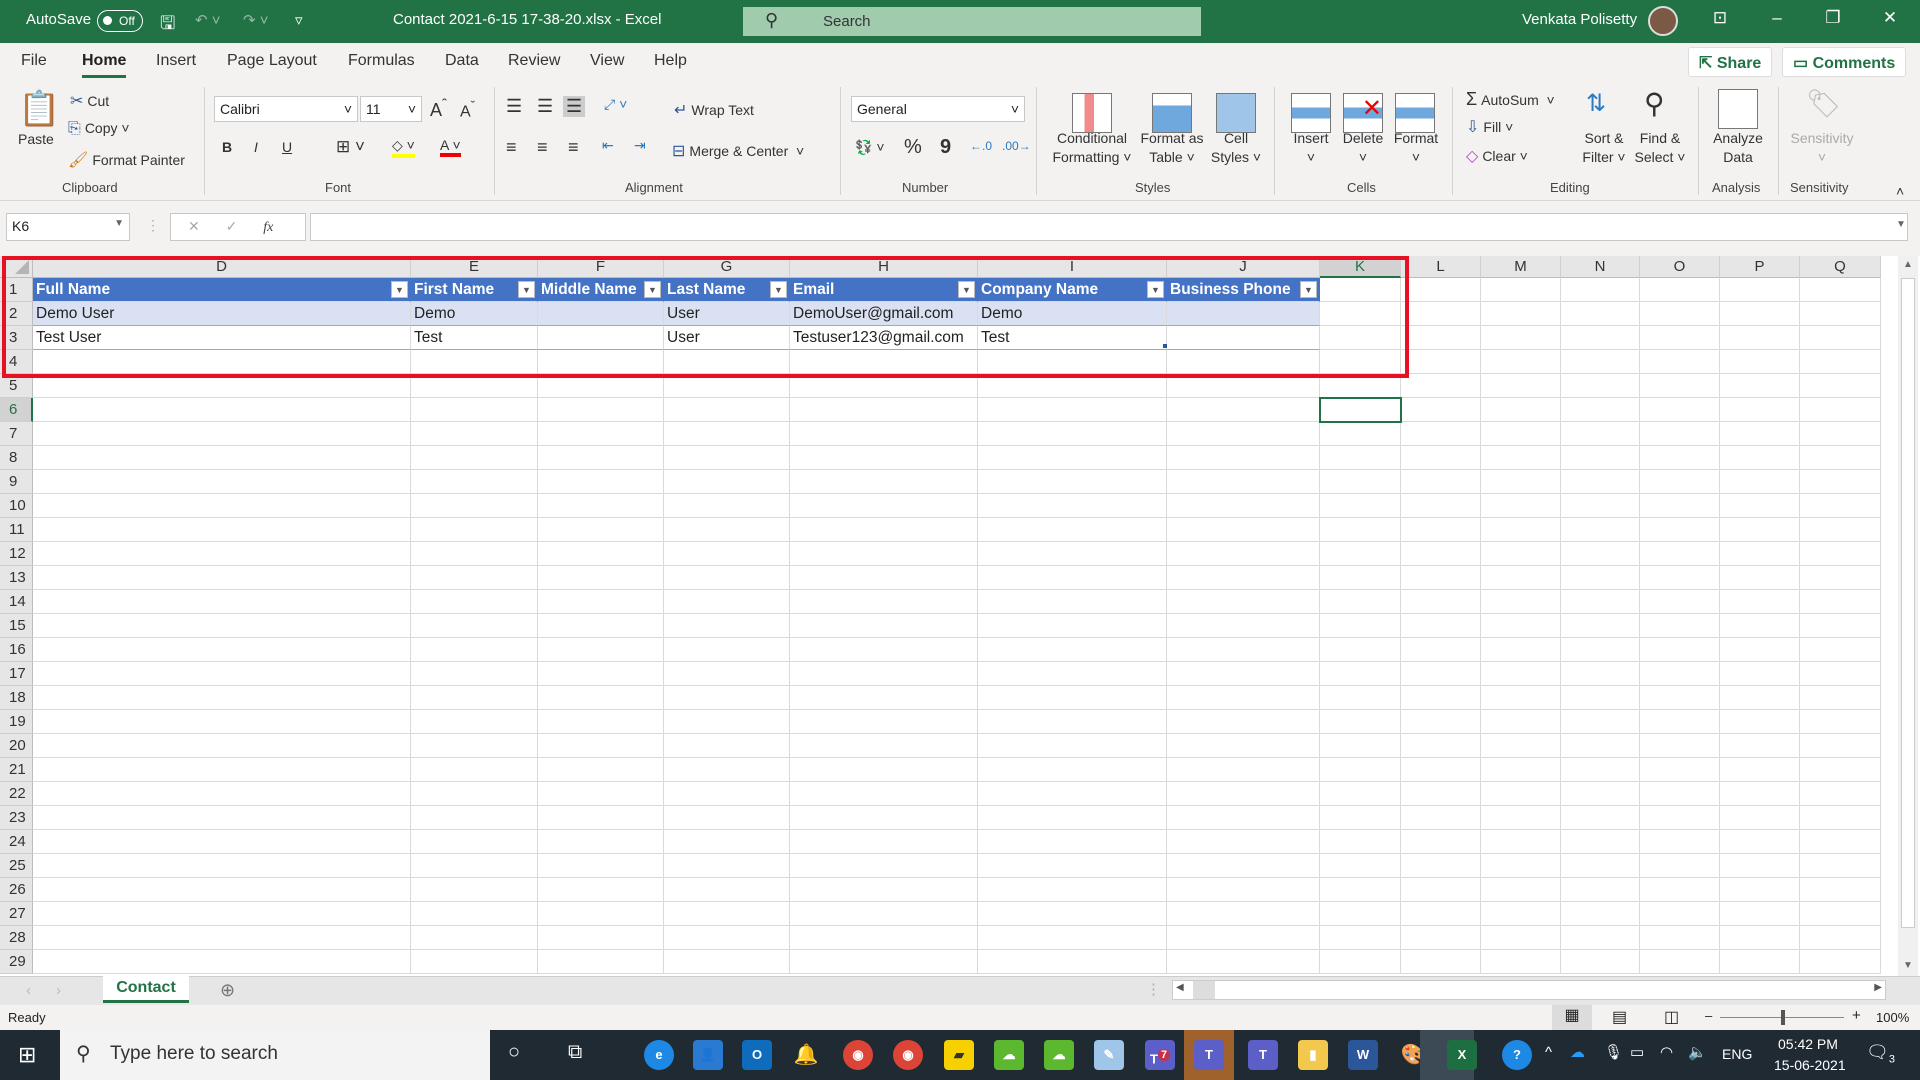 This screenshot has height=1080, width=1920. Describe the element at coordinates (1600, 386) in the screenshot. I see `cell-n5` at that location.